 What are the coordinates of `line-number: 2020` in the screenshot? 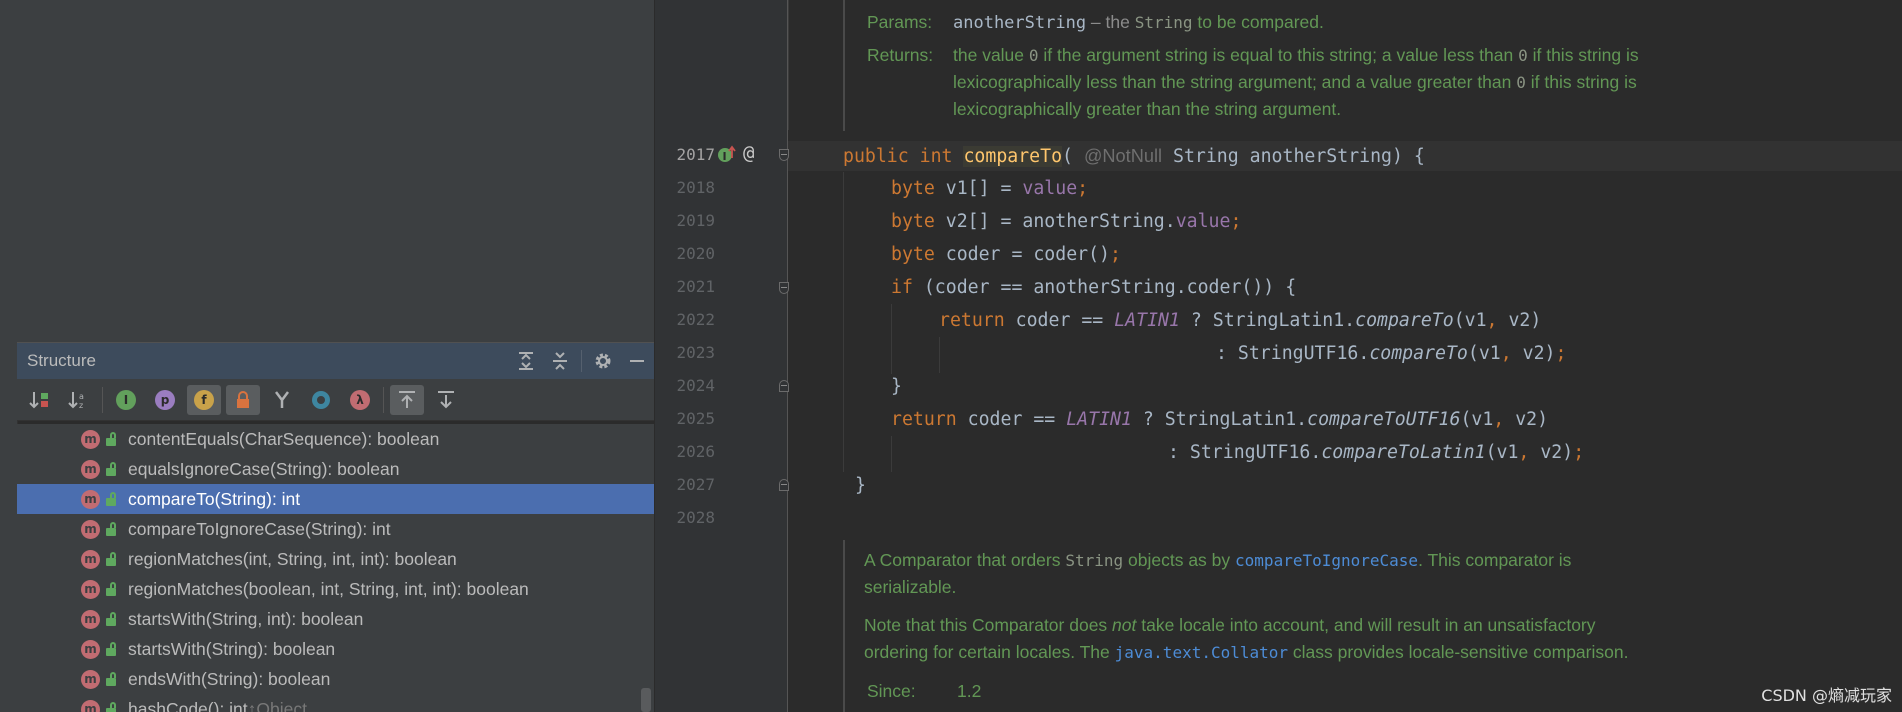 It's located at (695, 253).